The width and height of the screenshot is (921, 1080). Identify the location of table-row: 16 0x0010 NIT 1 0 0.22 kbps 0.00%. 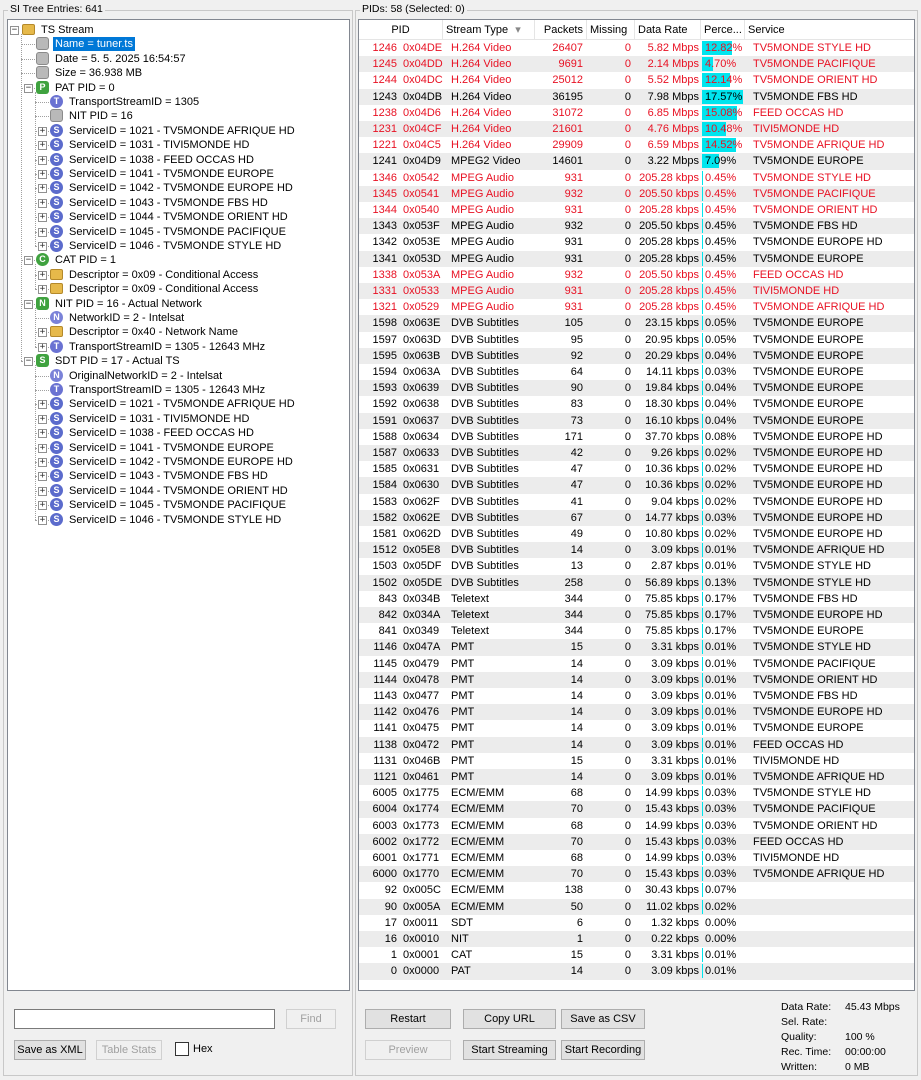
(636, 939).